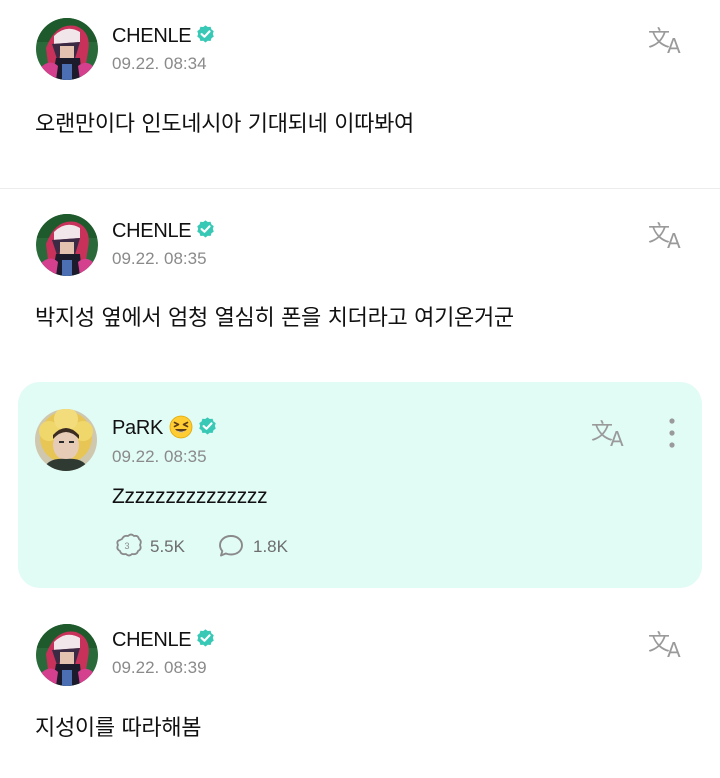 The image size is (720, 778). Describe the element at coordinates (138, 428) in the screenshot. I see `reply-author-text: PaRK` at that location.